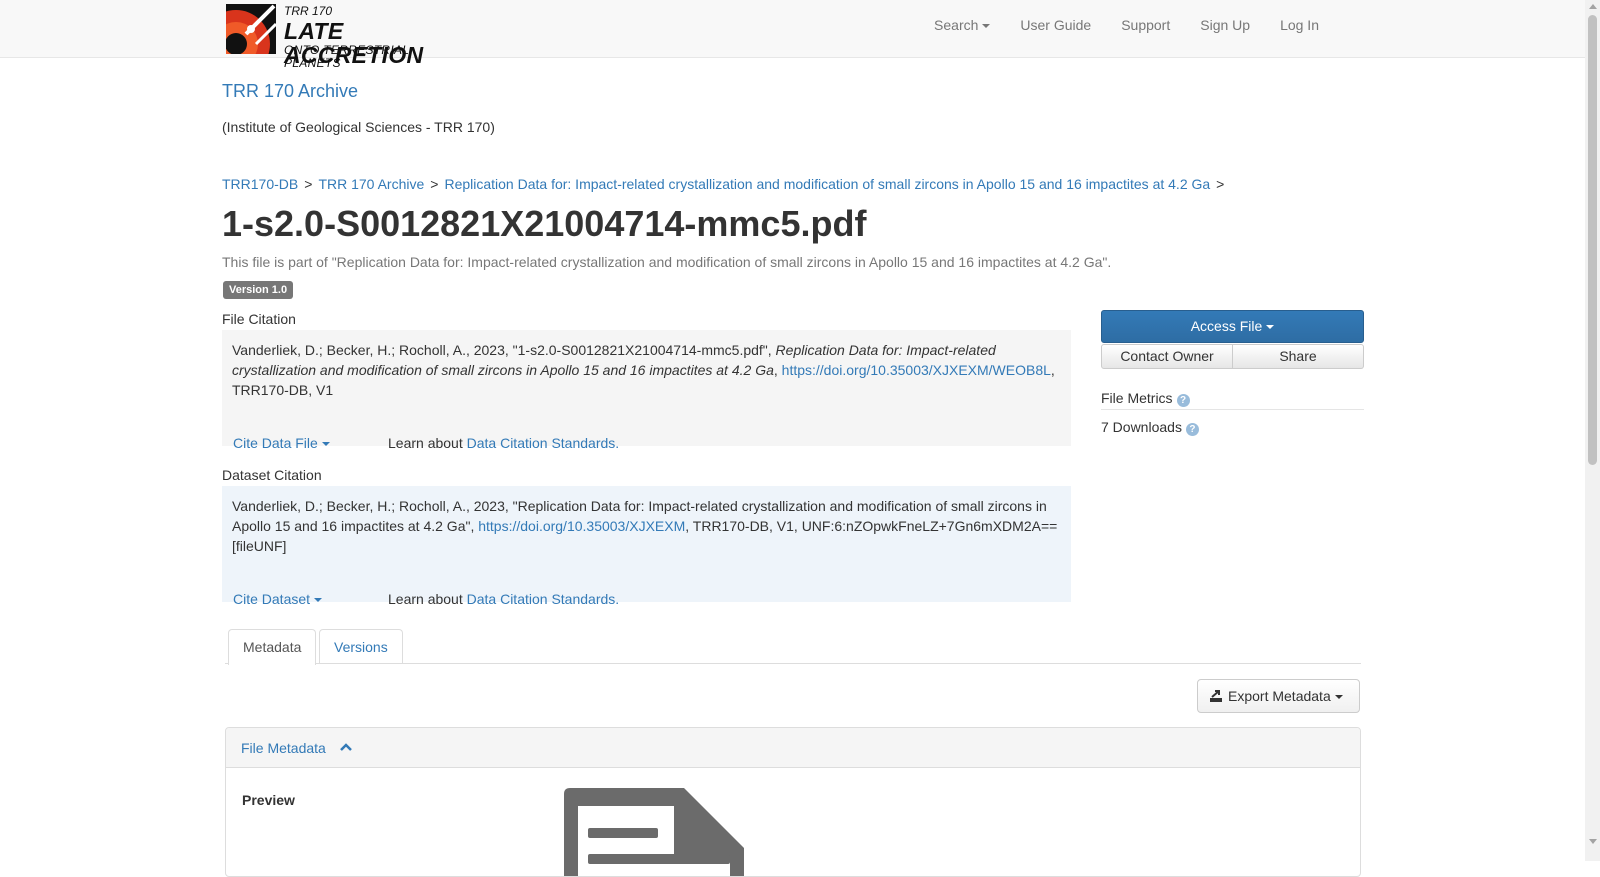 The image size is (1600, 877). I want to click on scrollbar-thumb, so click(1592, 240).